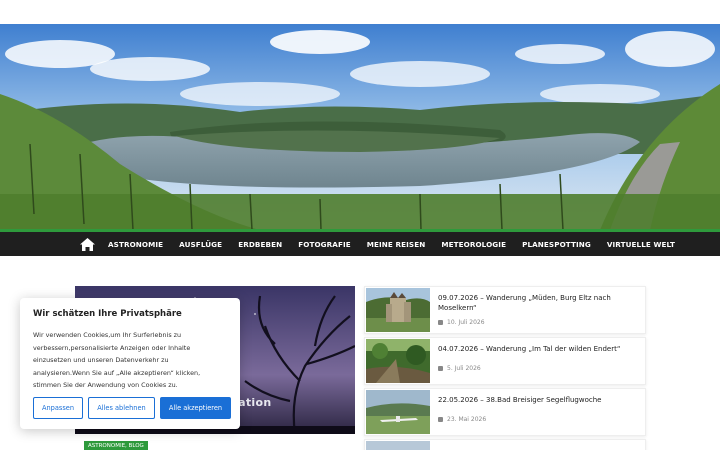  I want to click on nav-item-meteorologie: METEOROLOGIE, so click(473, 244).